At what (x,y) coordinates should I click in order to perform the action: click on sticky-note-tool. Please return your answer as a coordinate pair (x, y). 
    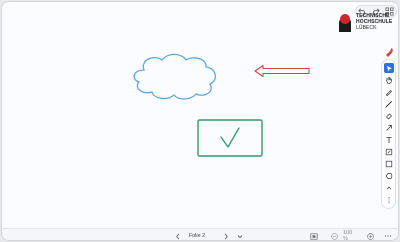
    Looking at the image, I should click on (389, 152).